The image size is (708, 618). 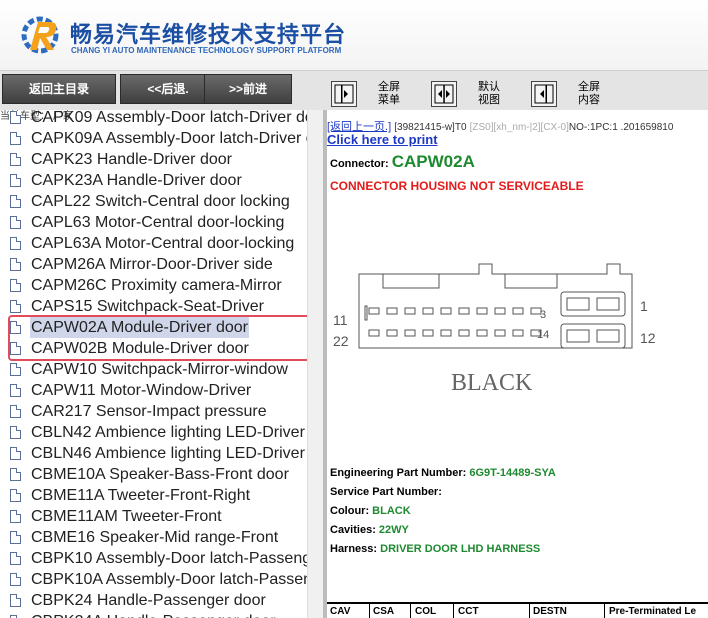 I want to click on tree-item-label: CBPK10A Assembly-Door latch-Passenger, so click(x=177, y=579).